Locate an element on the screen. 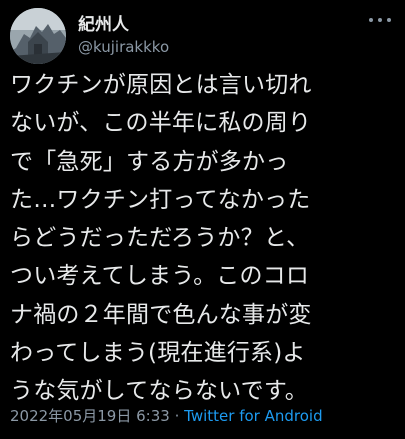 This screenshot has height=439, width=405. tweet-text-line: らどうだっただろうか？と、 is located at coordinates (160, 238).